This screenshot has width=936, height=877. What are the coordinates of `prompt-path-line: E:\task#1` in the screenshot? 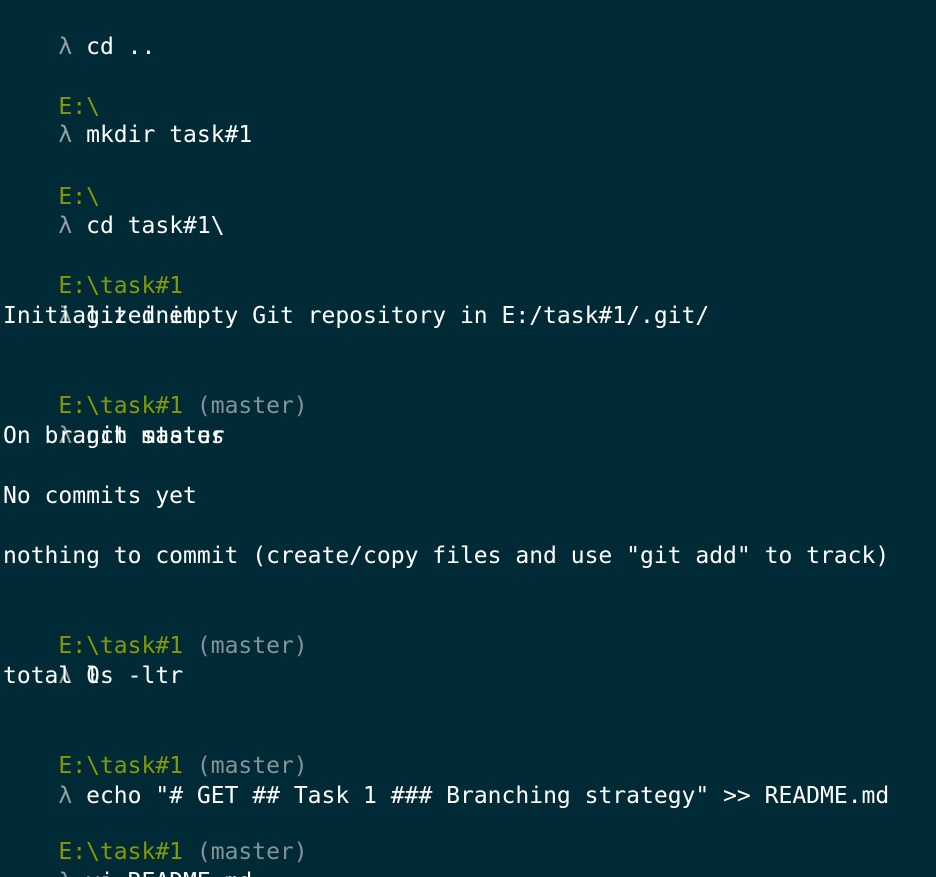 It's located at (93, 270).